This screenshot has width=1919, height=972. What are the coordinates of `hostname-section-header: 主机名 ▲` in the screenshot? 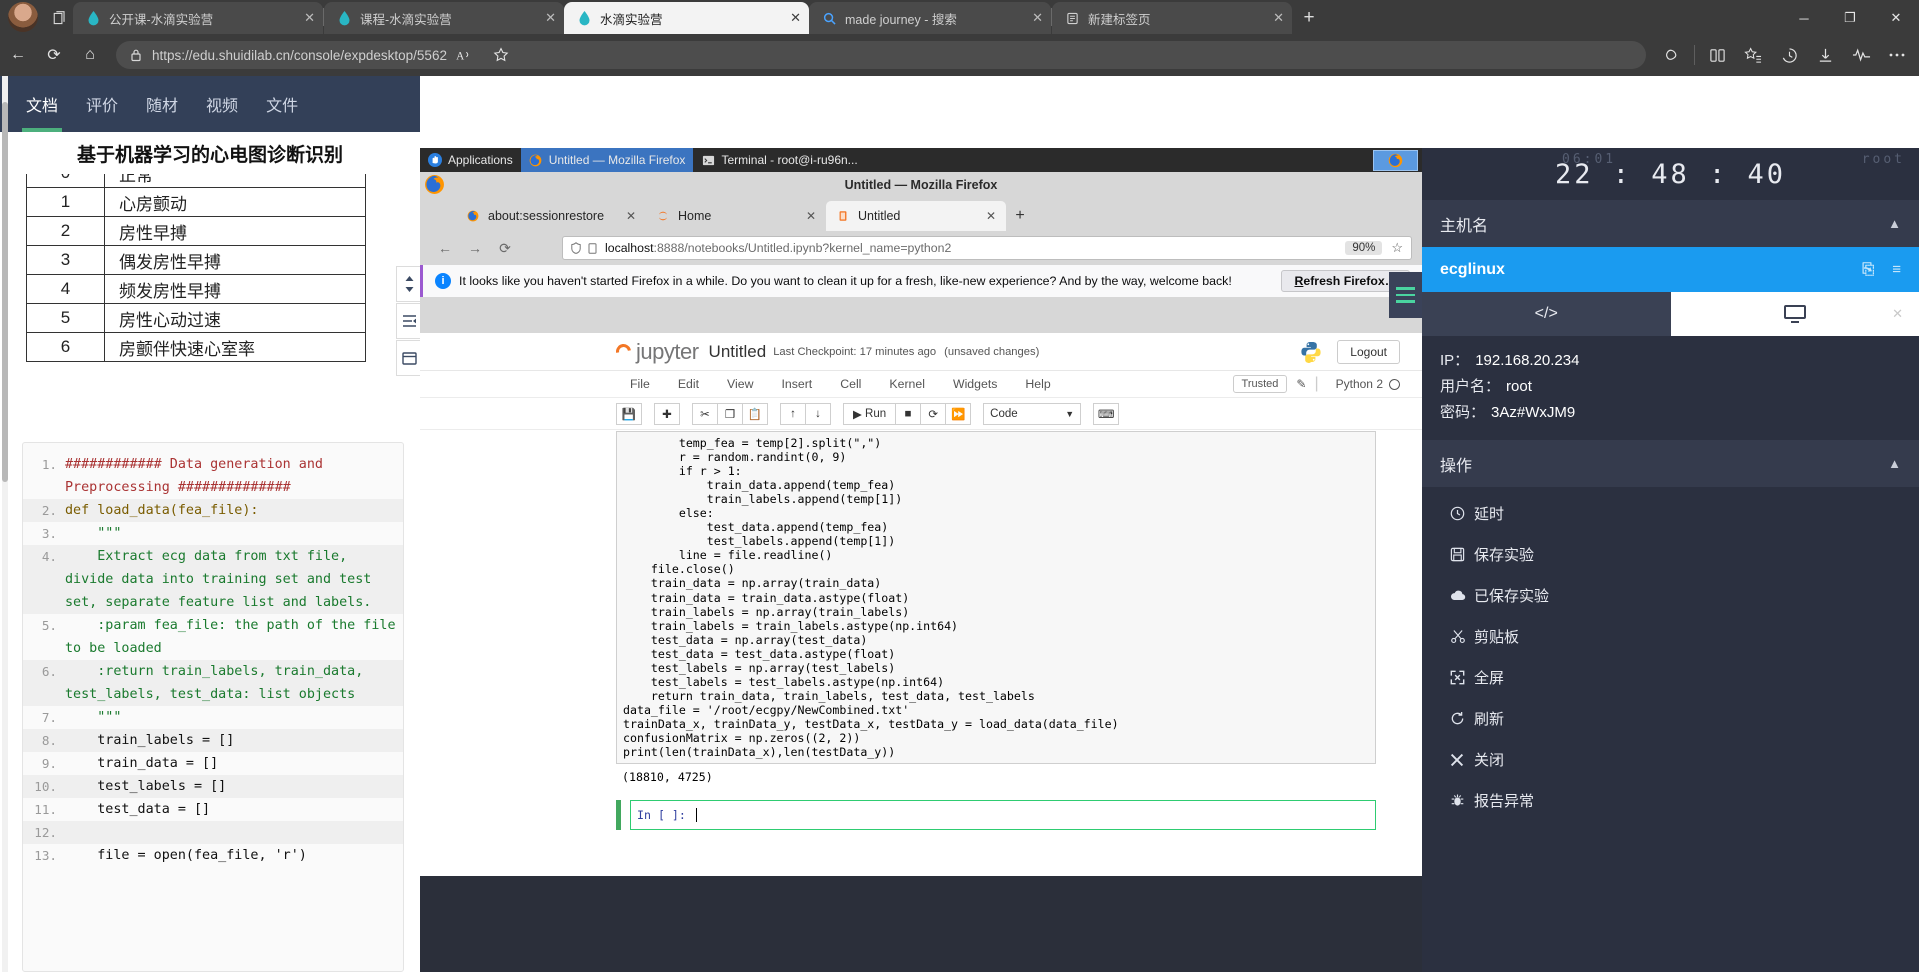 It's located at (1670, 223).